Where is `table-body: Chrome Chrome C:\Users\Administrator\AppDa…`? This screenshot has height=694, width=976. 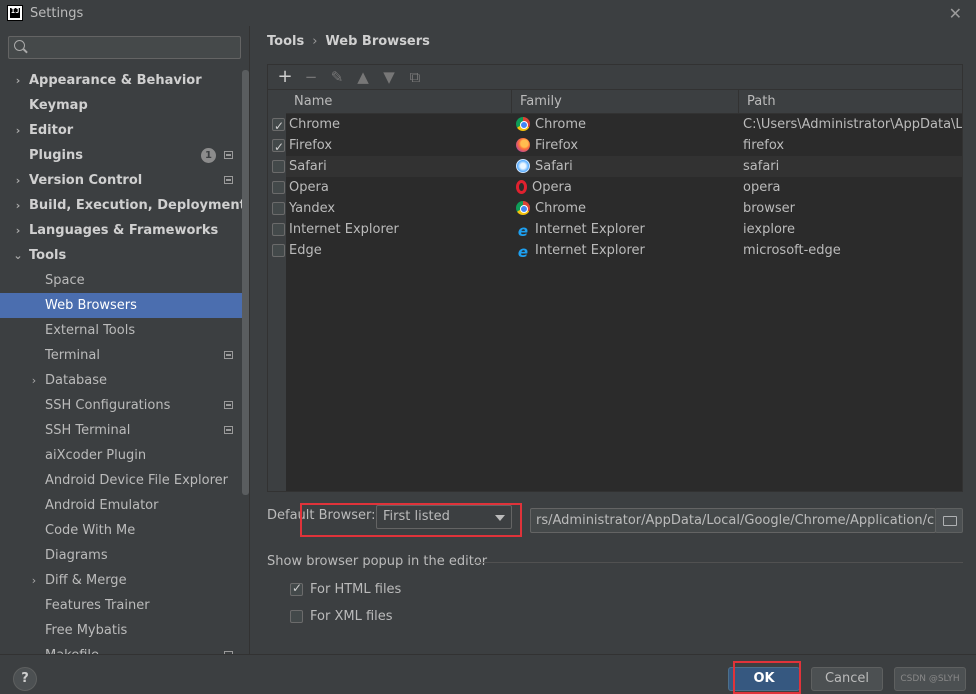
table-body: Chrome Chrome C:\Users\Administrator\AppDa… is located at coordinates (617, 187).